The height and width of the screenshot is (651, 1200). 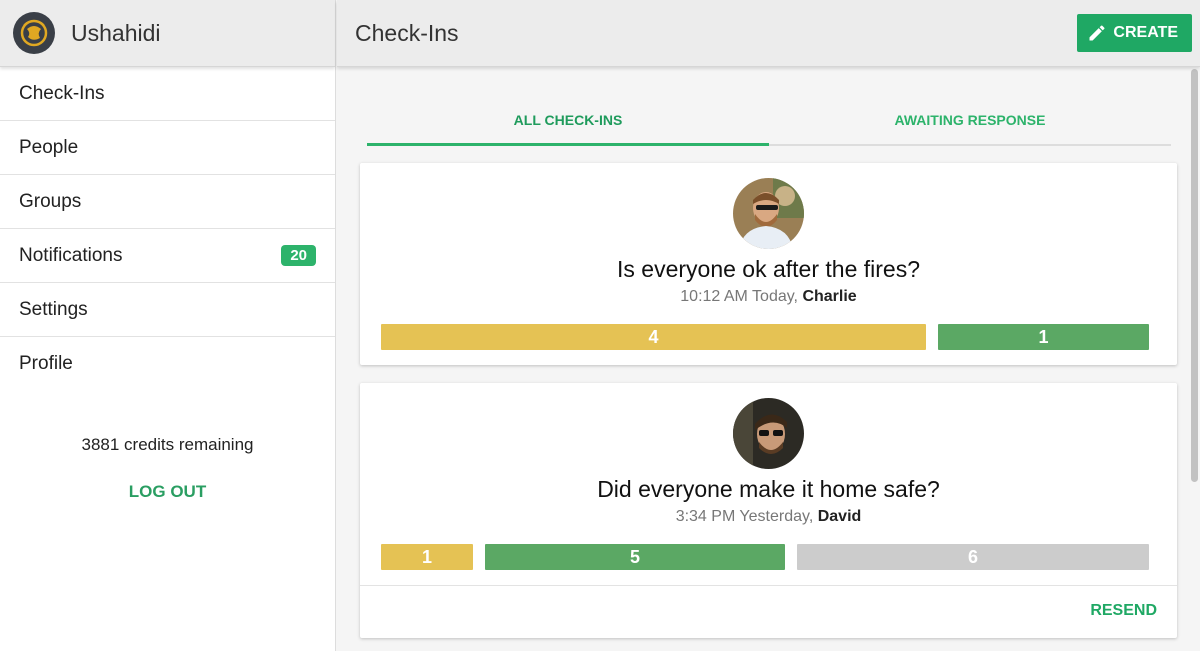 What do you see at coordinates (167, 256) in the screenshot?
I see `sidebar-item-notifications: Notifications 20` at bounding box center [167, 256].